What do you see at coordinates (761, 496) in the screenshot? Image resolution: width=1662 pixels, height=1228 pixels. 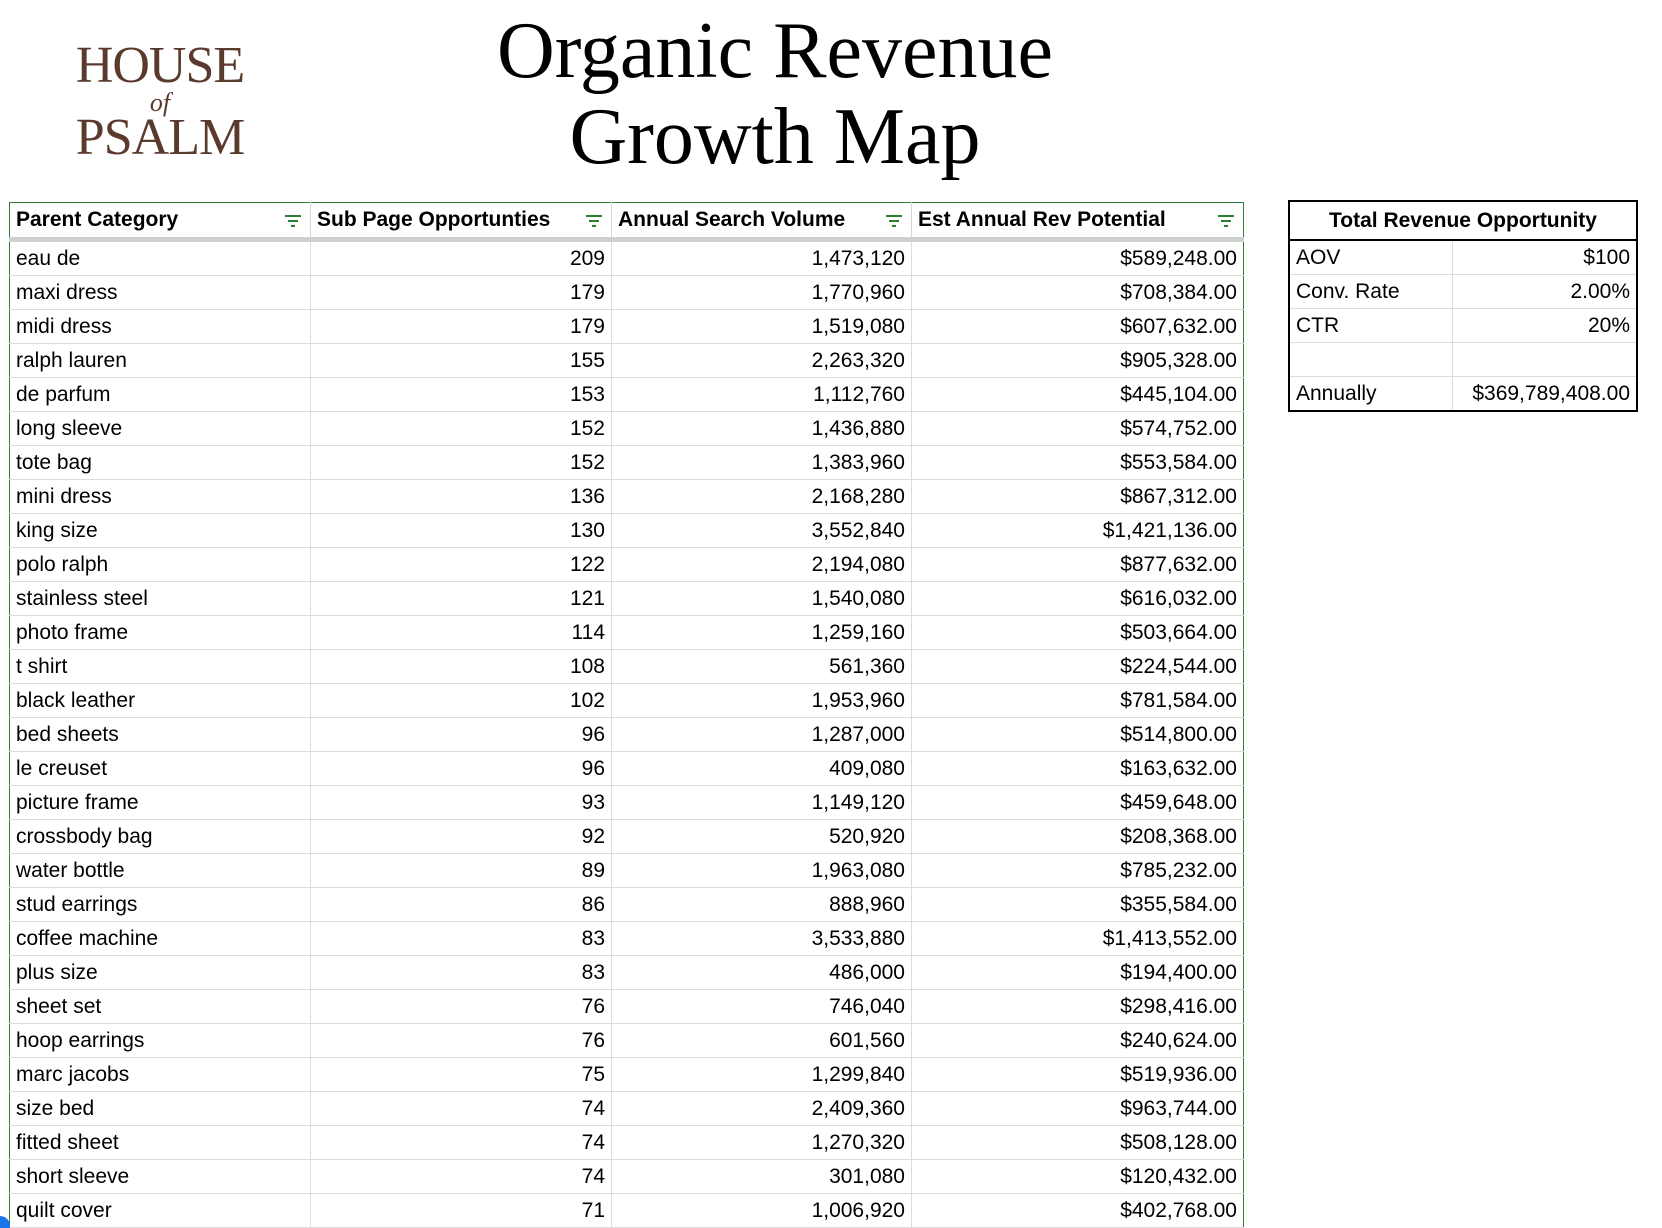 I see `cell-annual-search-volume: 2,168,280` at bounding box center [761, 496].